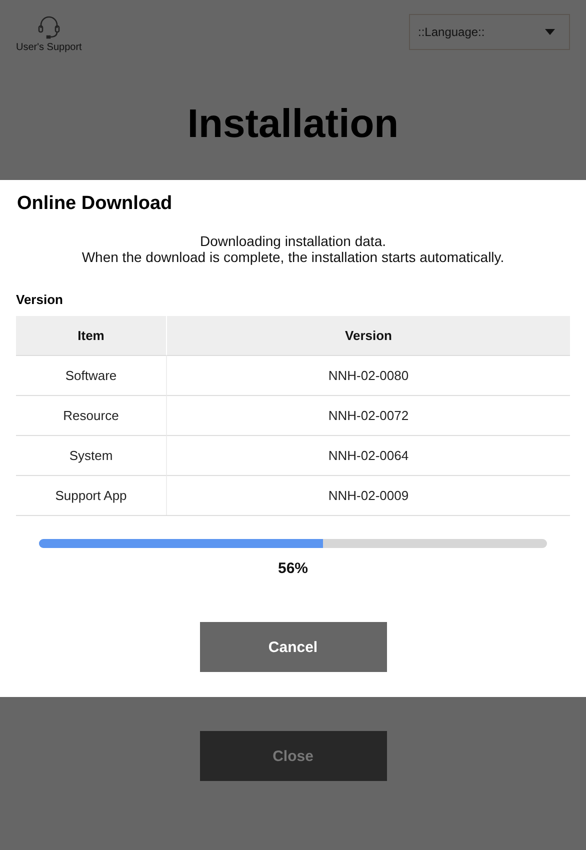  I want to click on table-cell: NNH-02-0064, so click(368, 455).